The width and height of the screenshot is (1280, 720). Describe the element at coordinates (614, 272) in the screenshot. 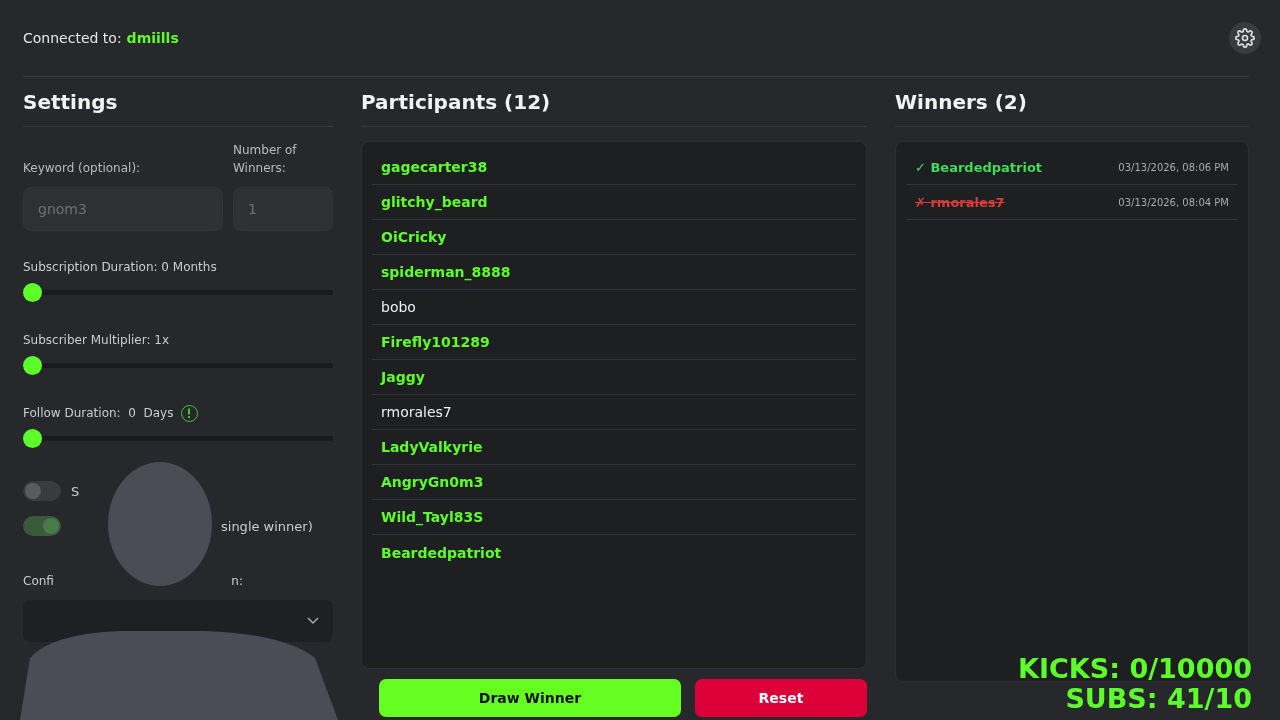

I see `participant-name: spiderman_8888` at that location.